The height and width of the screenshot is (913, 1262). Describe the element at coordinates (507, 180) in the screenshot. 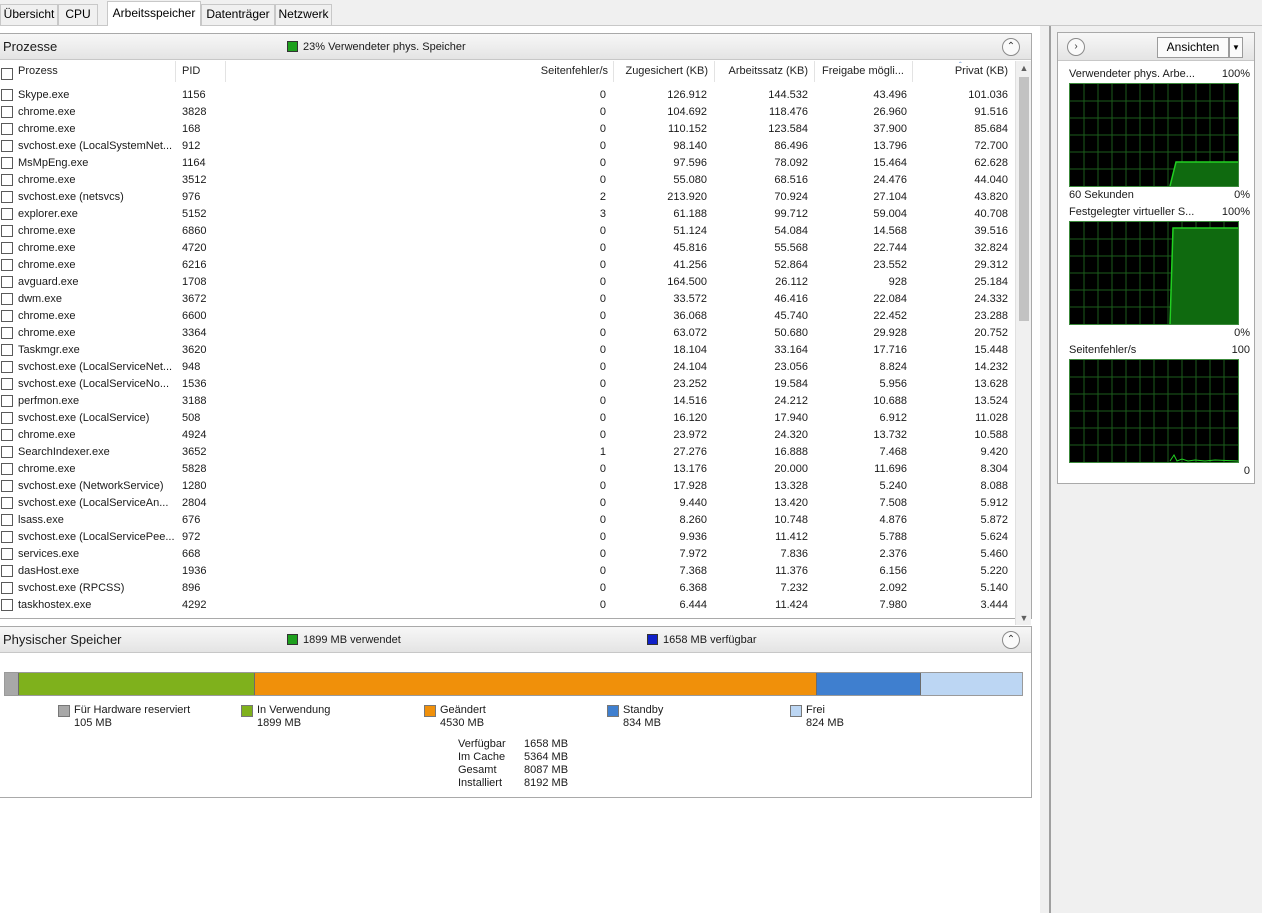

I see `table-row: chrome.exe 3512 0 55.080 68.516 24.476 44.040` at that location.